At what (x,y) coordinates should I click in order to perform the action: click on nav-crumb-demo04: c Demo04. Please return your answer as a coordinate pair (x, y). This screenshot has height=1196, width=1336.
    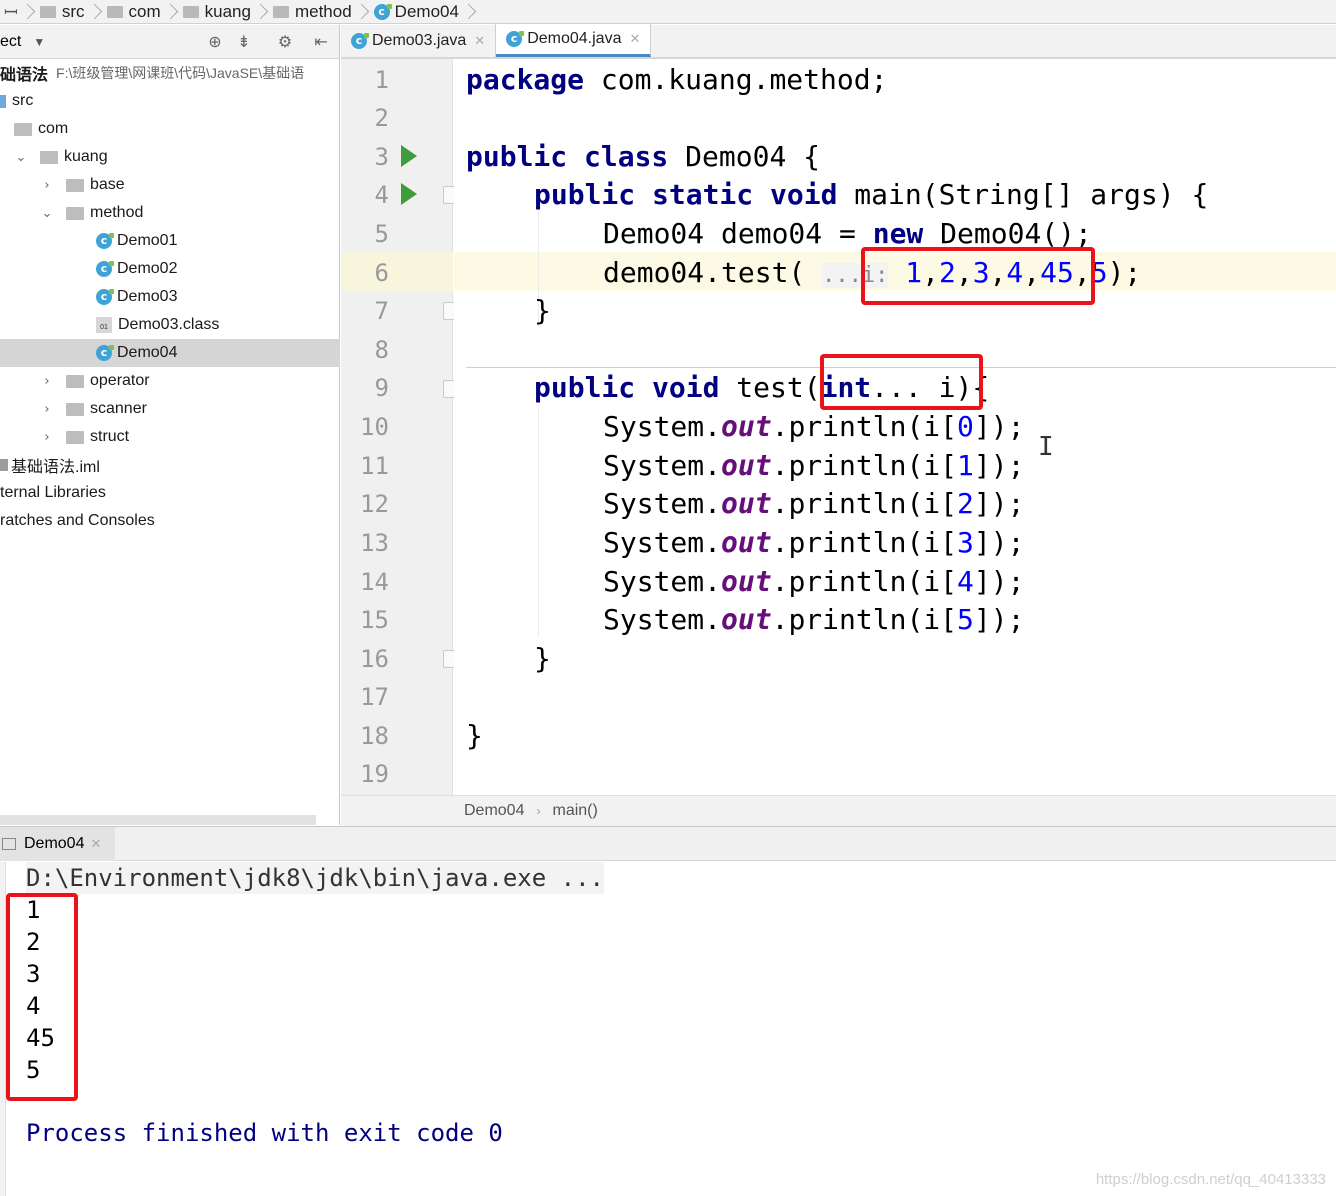
    Looking at the image, I should click on (423, 12).